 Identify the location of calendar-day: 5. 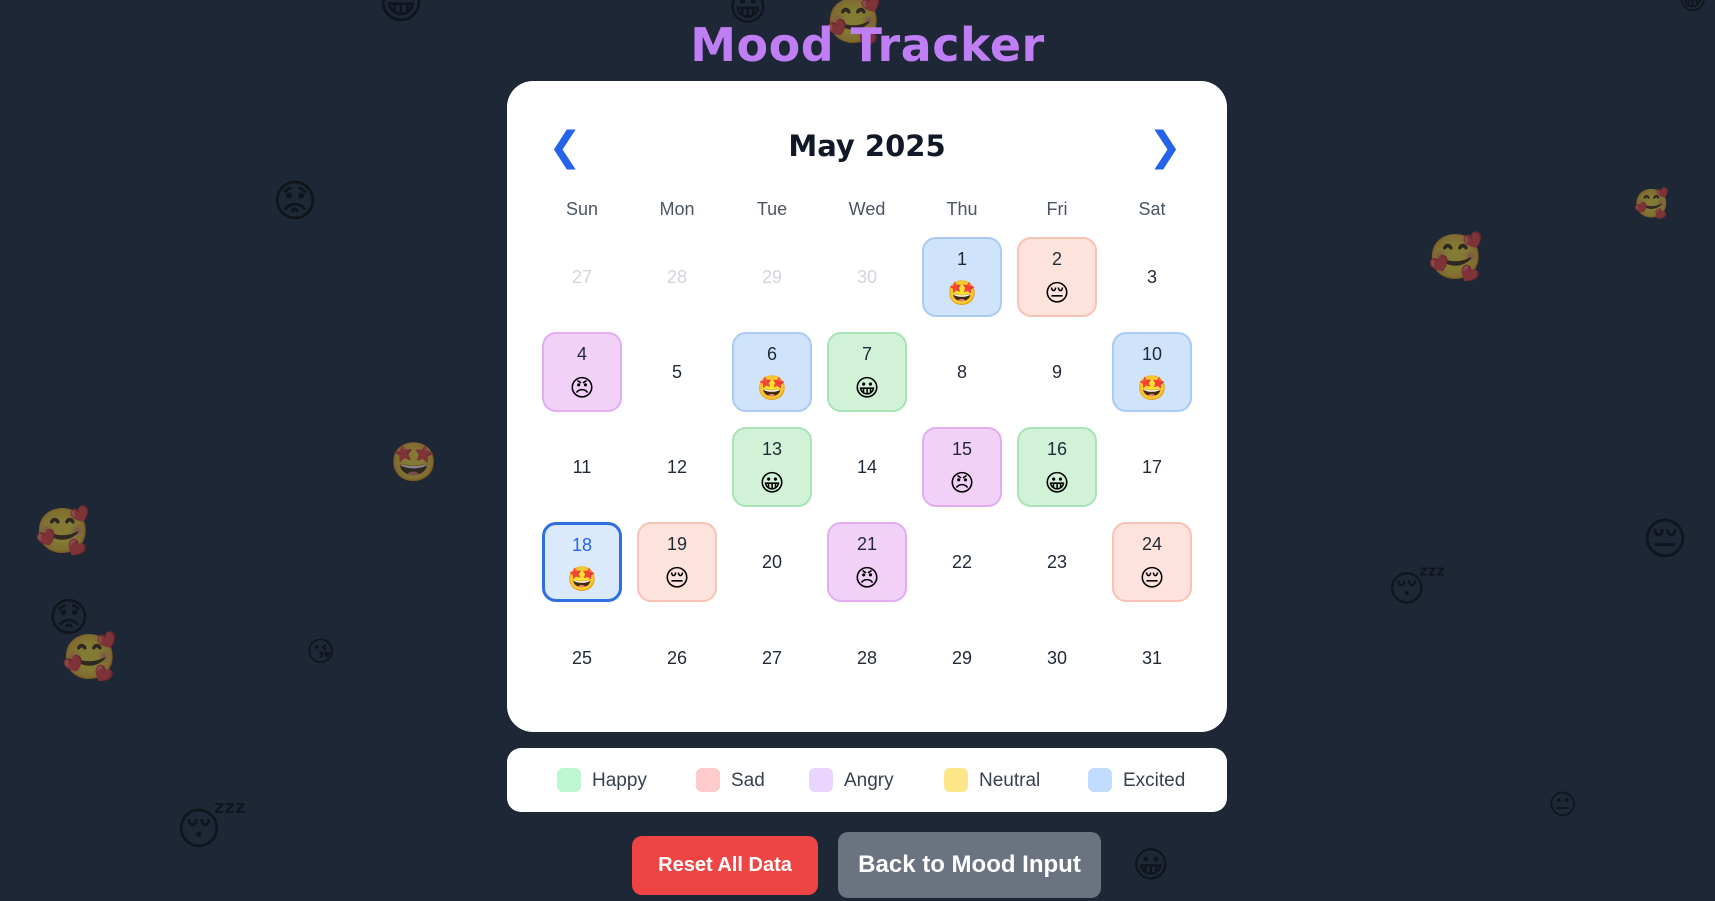
(677, 372).